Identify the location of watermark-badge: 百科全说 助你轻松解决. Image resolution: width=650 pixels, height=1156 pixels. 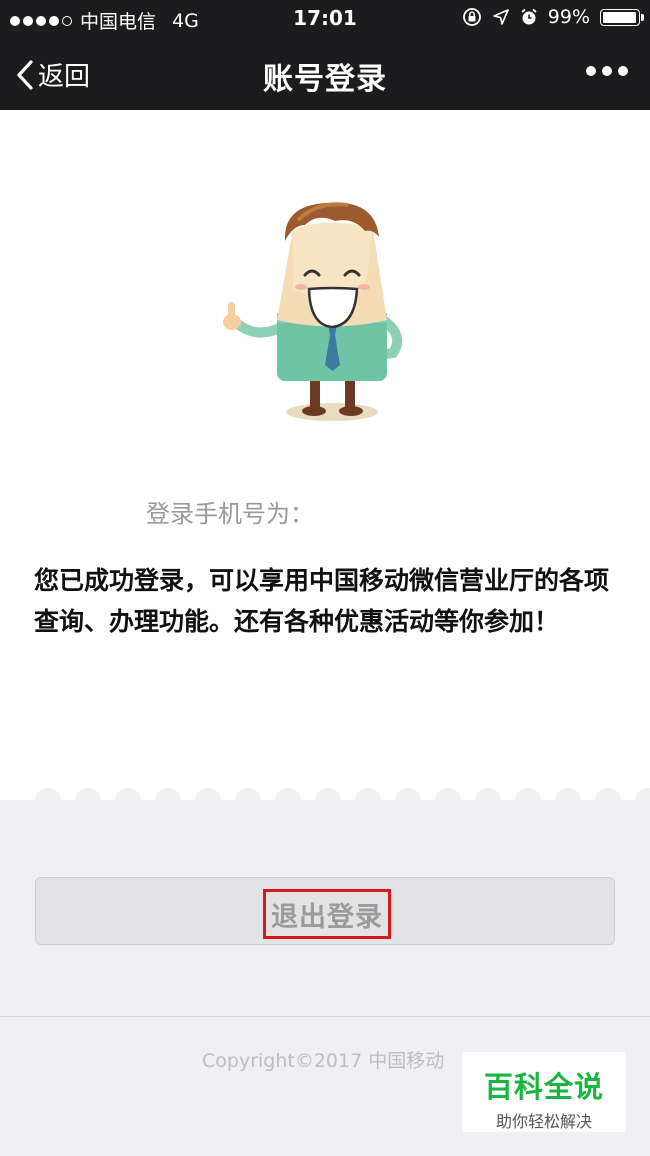
(544, 1092).